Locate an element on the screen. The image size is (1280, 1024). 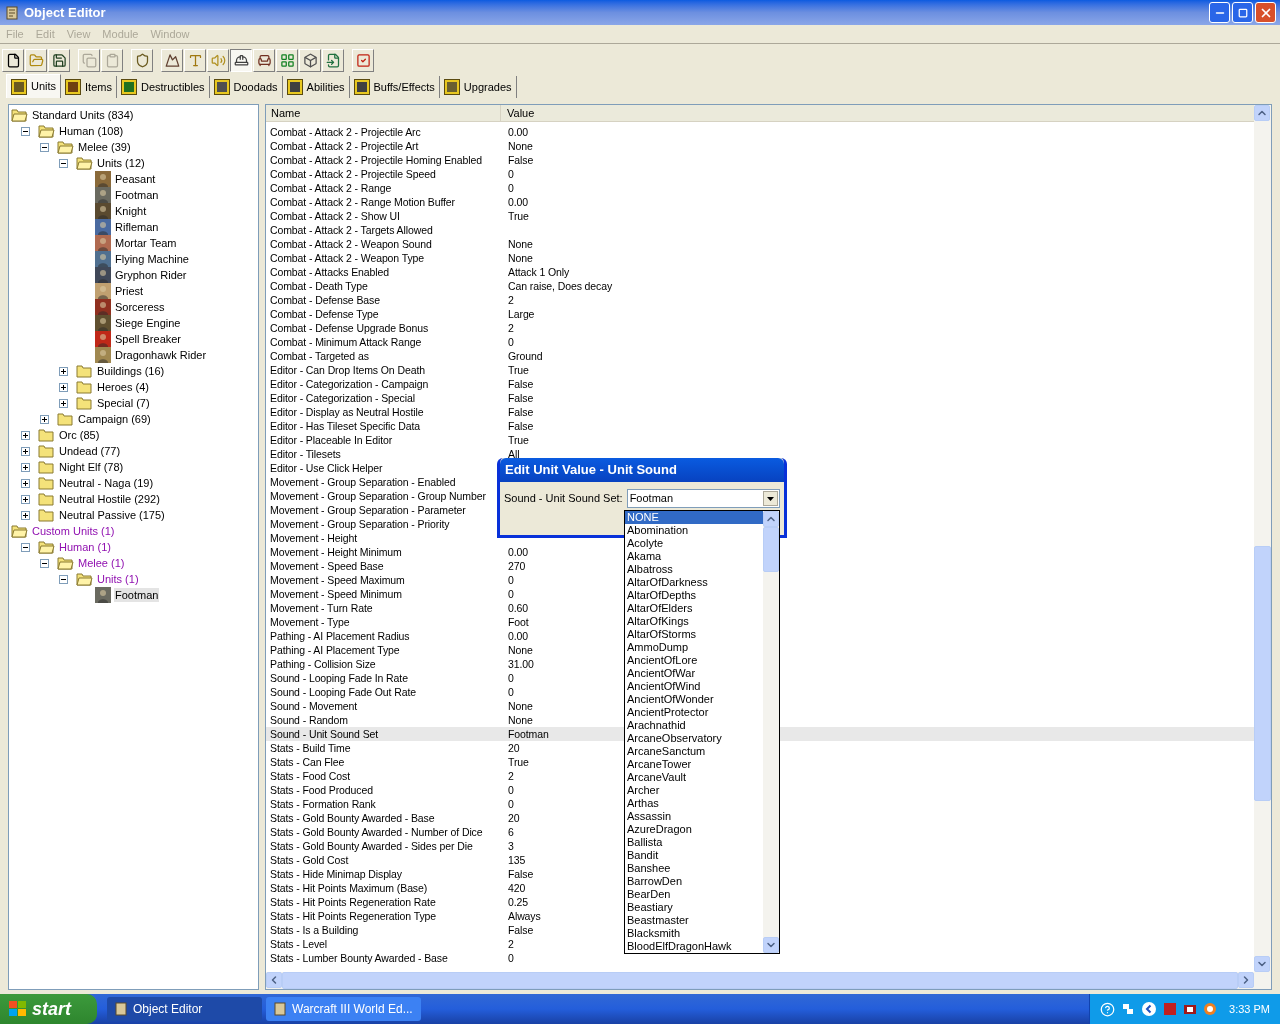
name-cell-text: Combat - Minimum Attack Range is located at coordinates (346, 342).